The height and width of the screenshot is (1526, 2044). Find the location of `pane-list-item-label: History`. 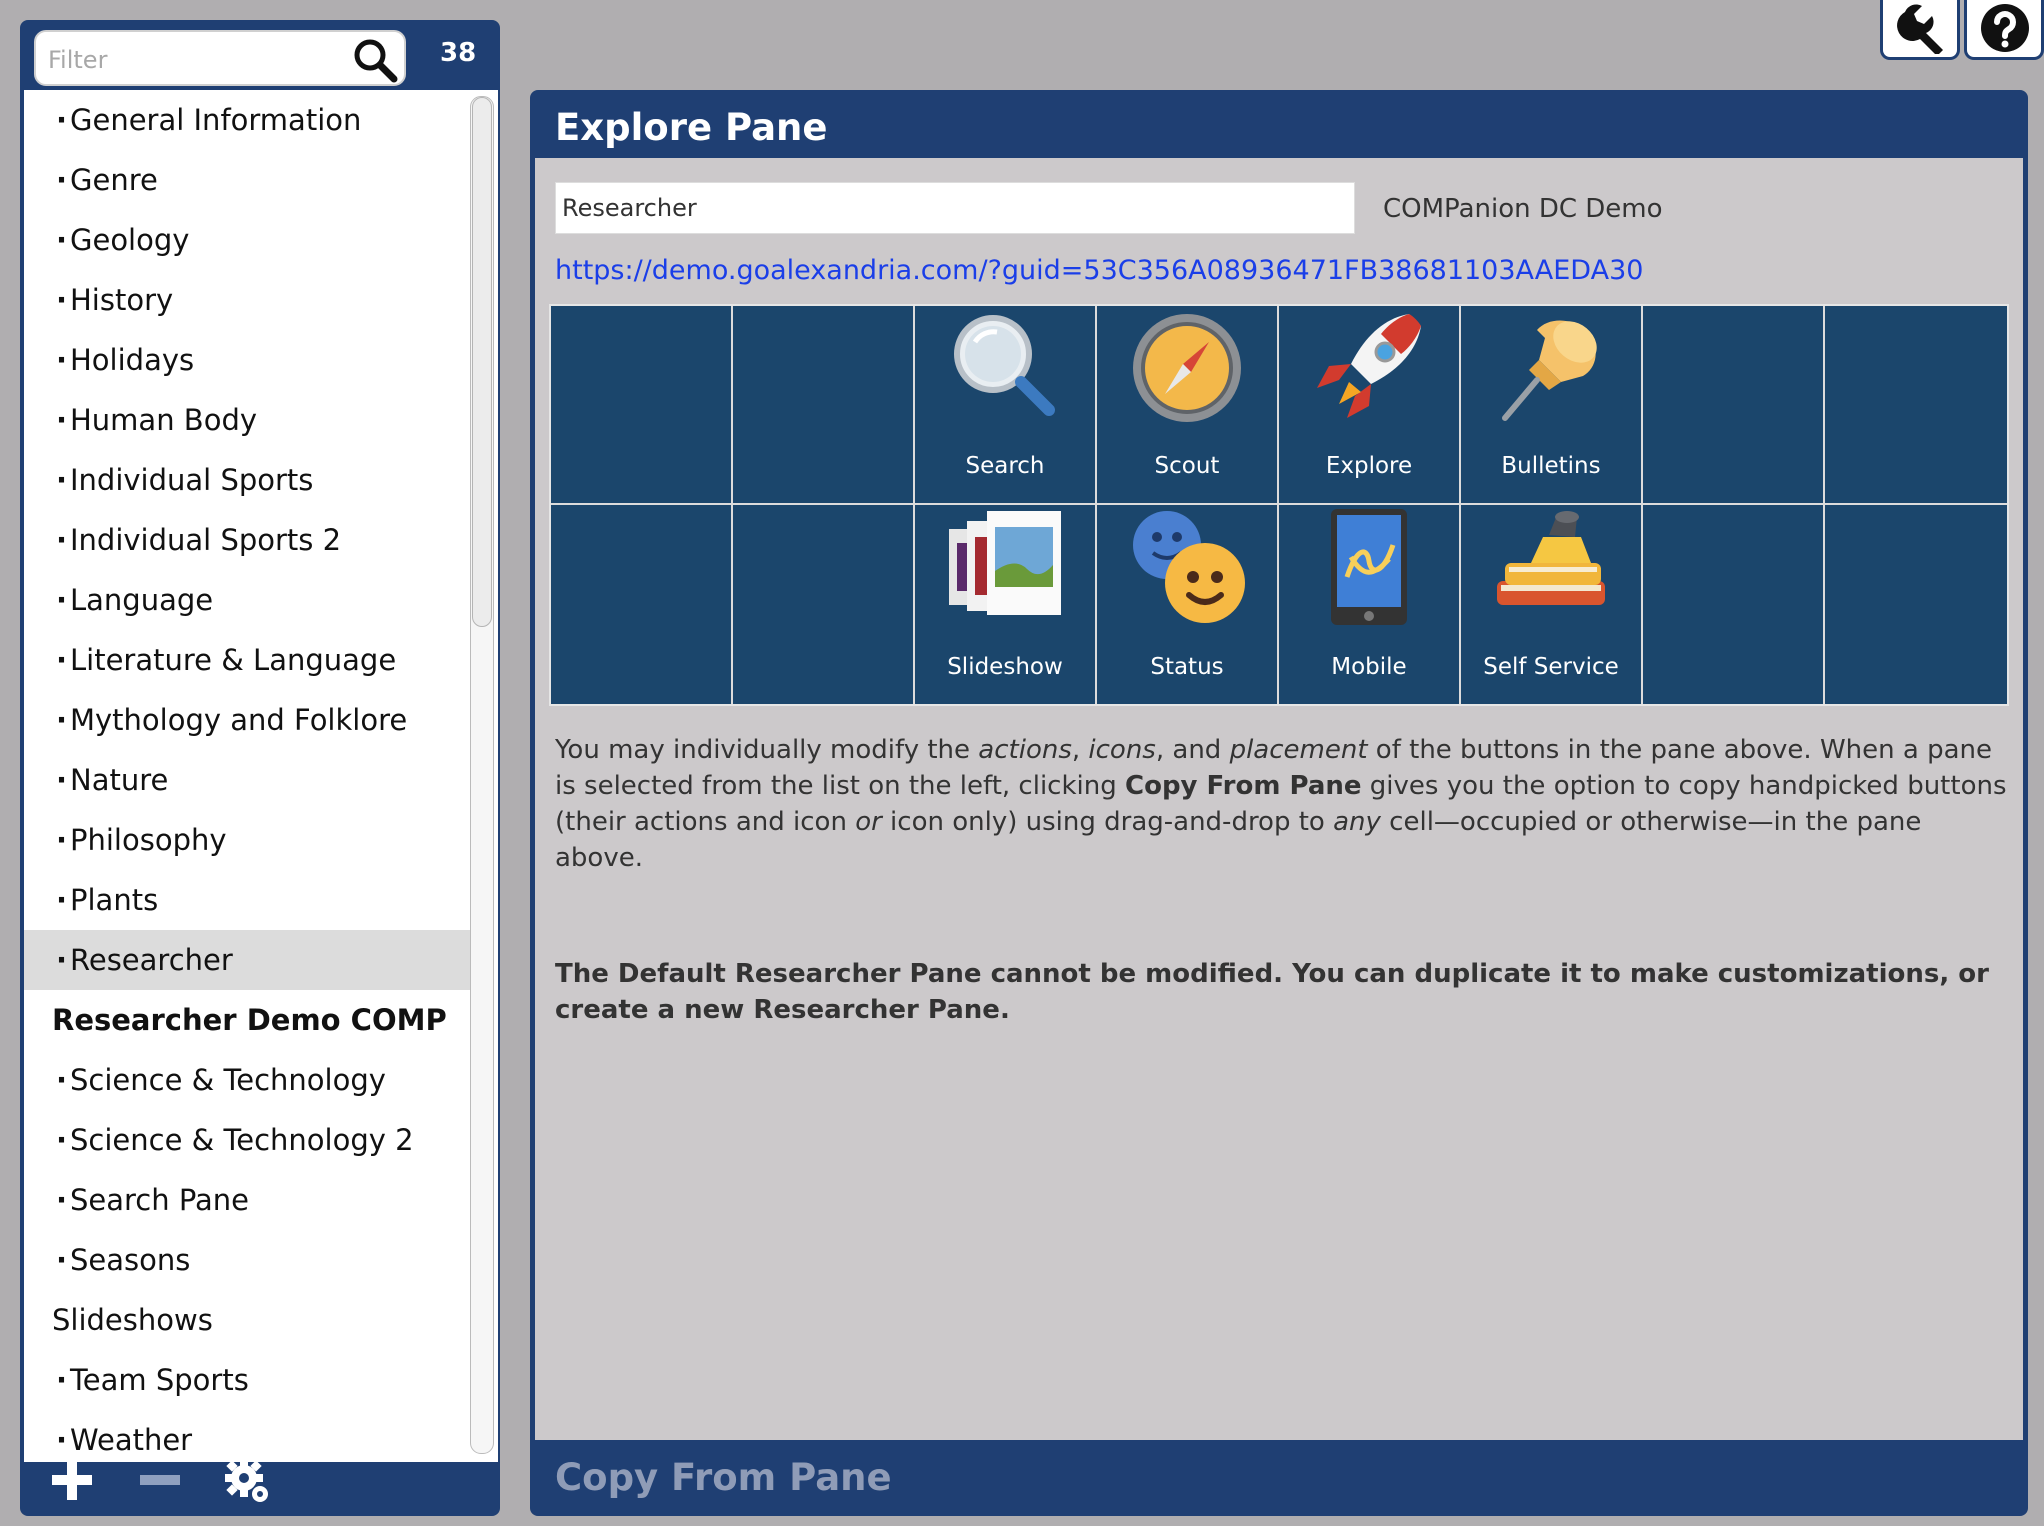

pane-list-item-label: History is located at coordinates (122, 300).